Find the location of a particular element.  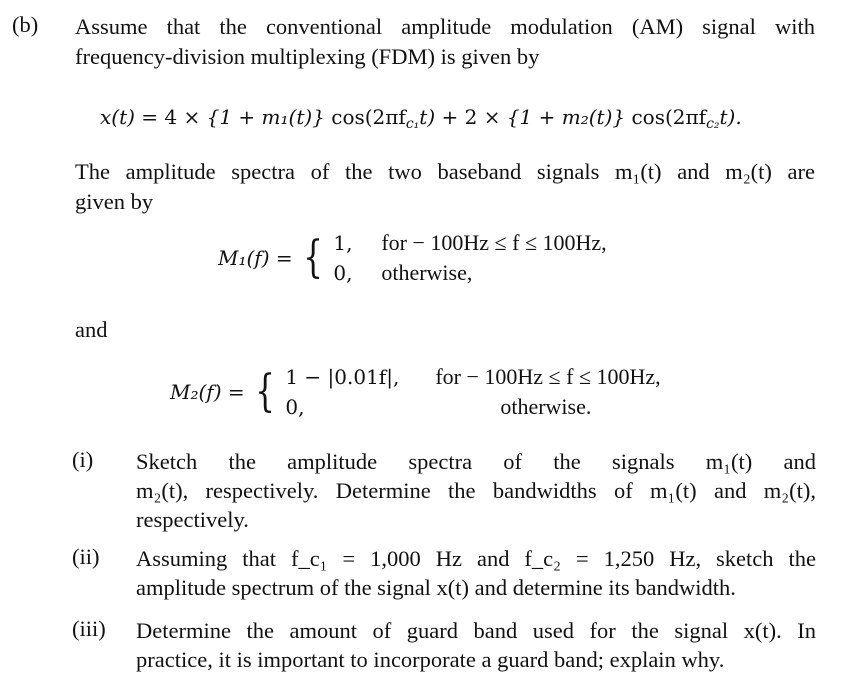

eq-plus: + is located at coordinates (450, 117).